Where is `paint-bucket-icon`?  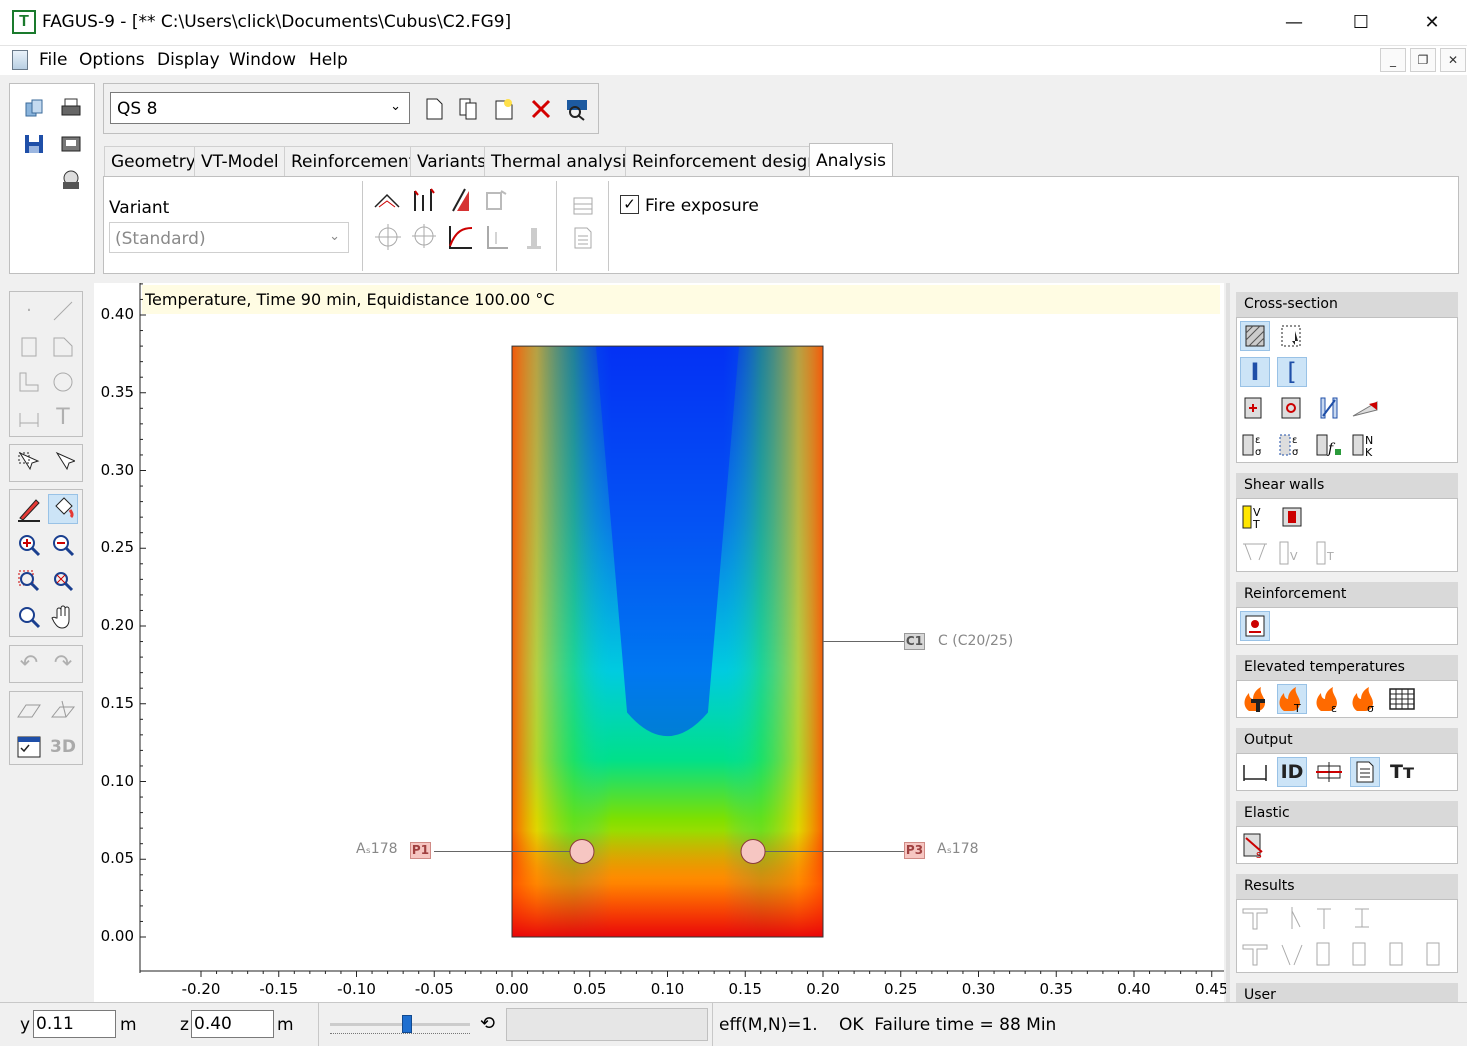
paint-bucket-icon is located at coordinates (63, 509).